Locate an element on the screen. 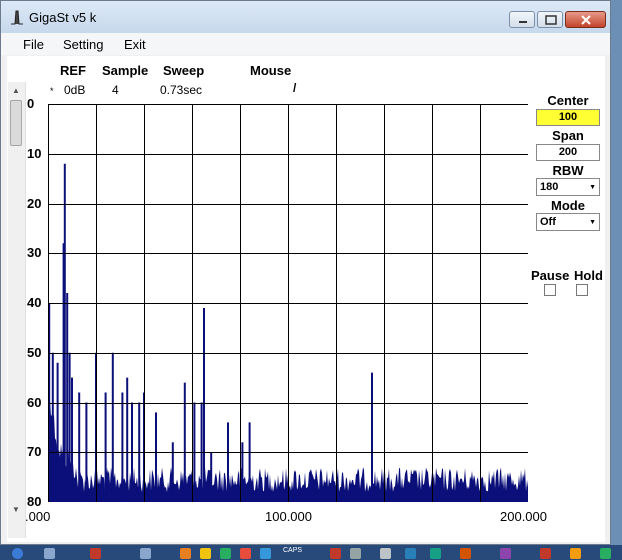 The height and width of the screenshot is (560, 622). vertical-scrollbar: ▲ ▼ is located at coordinates (17, 310).